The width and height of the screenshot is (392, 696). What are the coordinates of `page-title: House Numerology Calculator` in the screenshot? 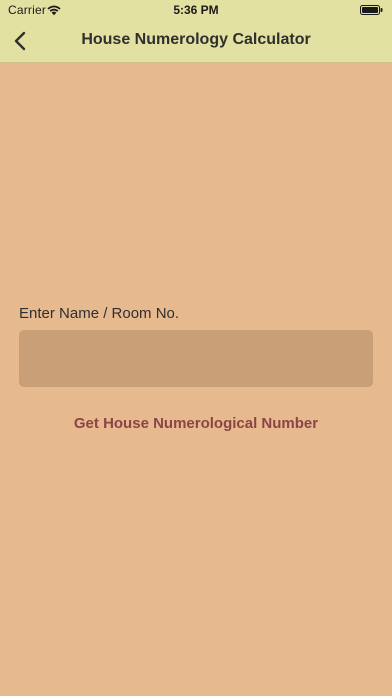 It's located at (196, 39).